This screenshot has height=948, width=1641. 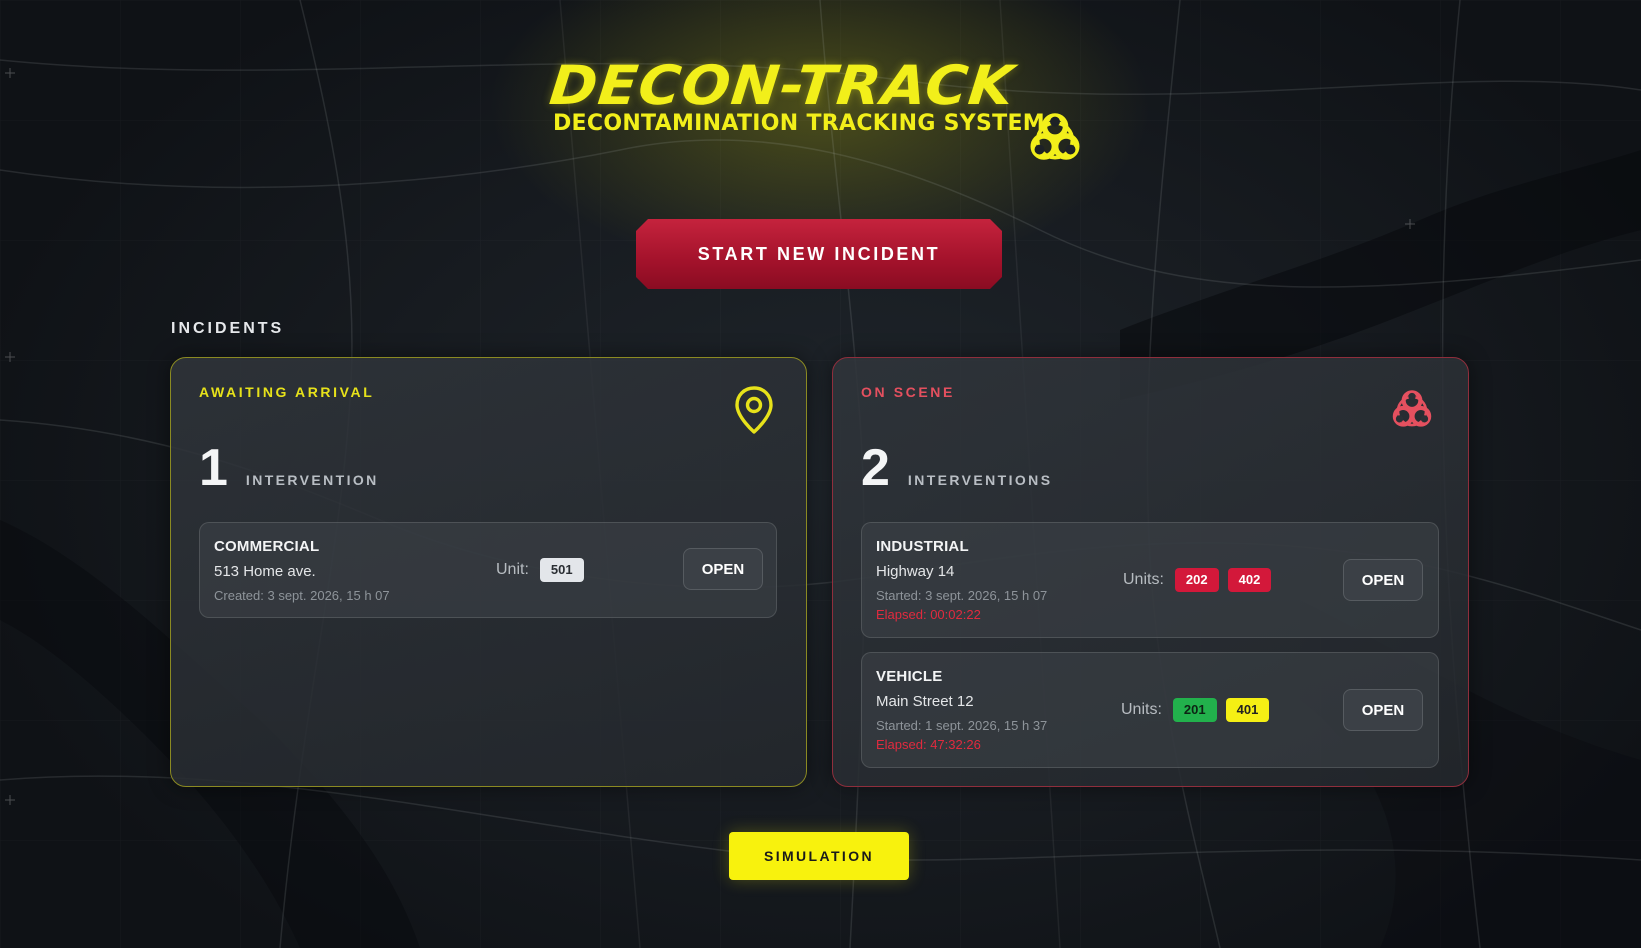 I want to click on count-label: INTERVENTIONS, so click(x=980, y=480).